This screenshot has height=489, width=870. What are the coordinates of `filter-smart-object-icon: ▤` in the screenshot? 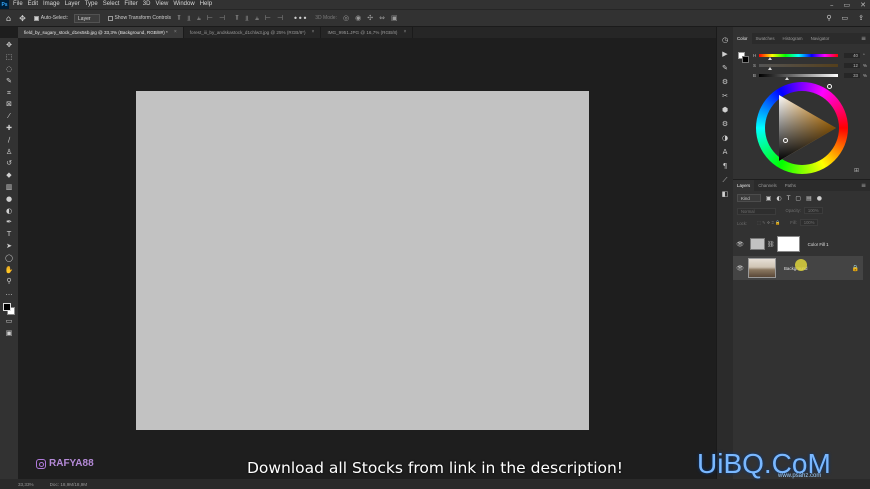 It's located at (809, 198).